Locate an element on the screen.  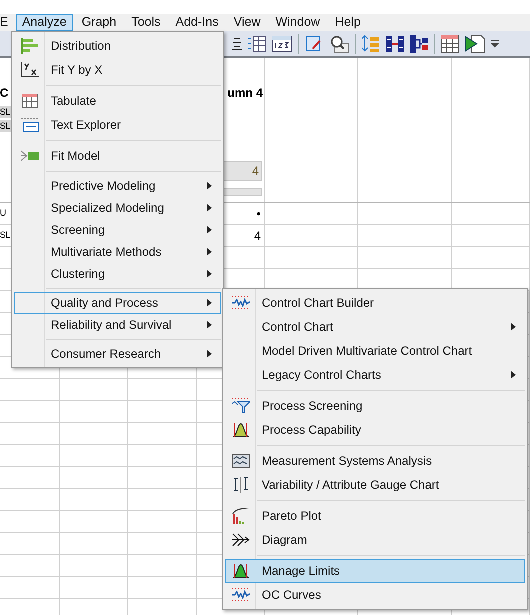
edit-document-icon is located at coordinates (314, 43).